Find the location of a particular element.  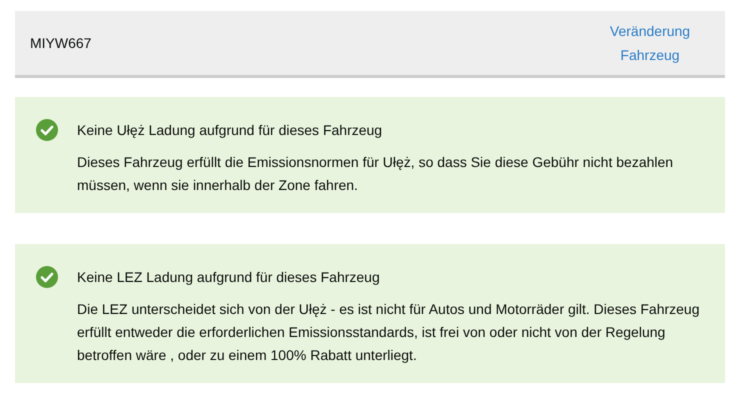

result-description: Die LEZ unterscheidet sich von der Ułęż - es ist nicht für Autos und Motorräder gilt. Dieses Fahrzeug erfüllt entweder die erforderlichen Emissionsstandards, ist frei von oder nicht von der Regelung betroffen wäre , oder zu einem 100% Rabatt unterliegt. is located at coordinates (389, 332).